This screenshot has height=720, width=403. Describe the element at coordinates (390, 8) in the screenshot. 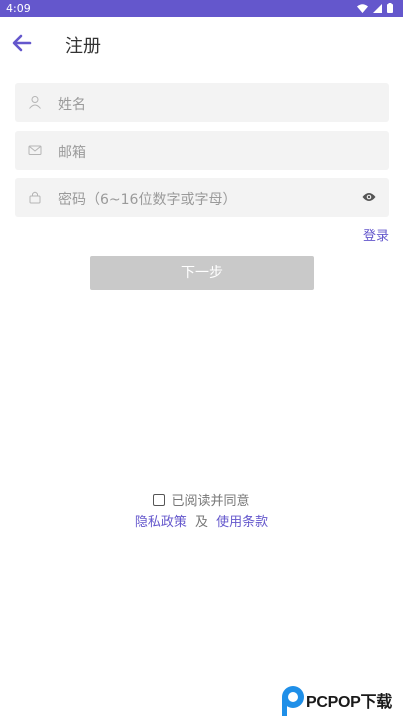

I see `battery-icon` at that location.